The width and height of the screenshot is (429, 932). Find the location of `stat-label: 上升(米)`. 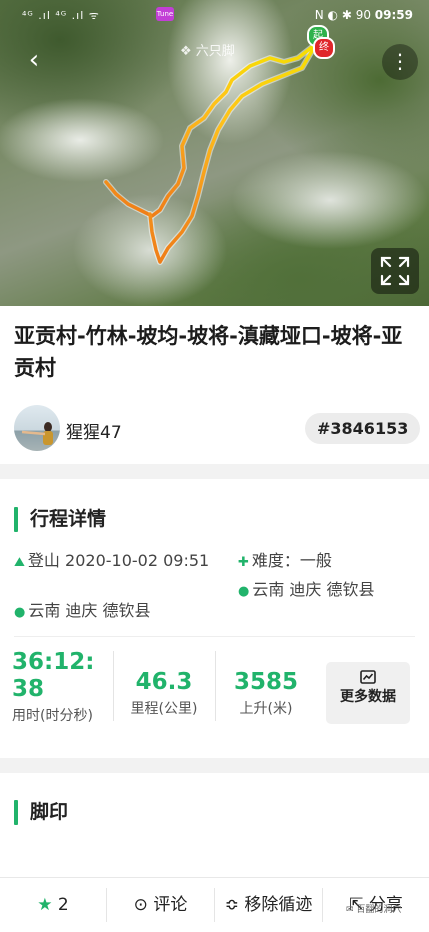

stat-label: 上升(米) is located at coordinates (266, 709).